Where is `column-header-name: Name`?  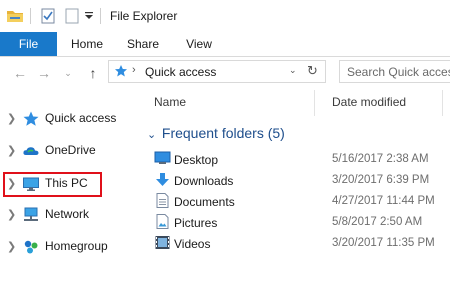
column-header-name: Name is located at coordinates (170, 102).